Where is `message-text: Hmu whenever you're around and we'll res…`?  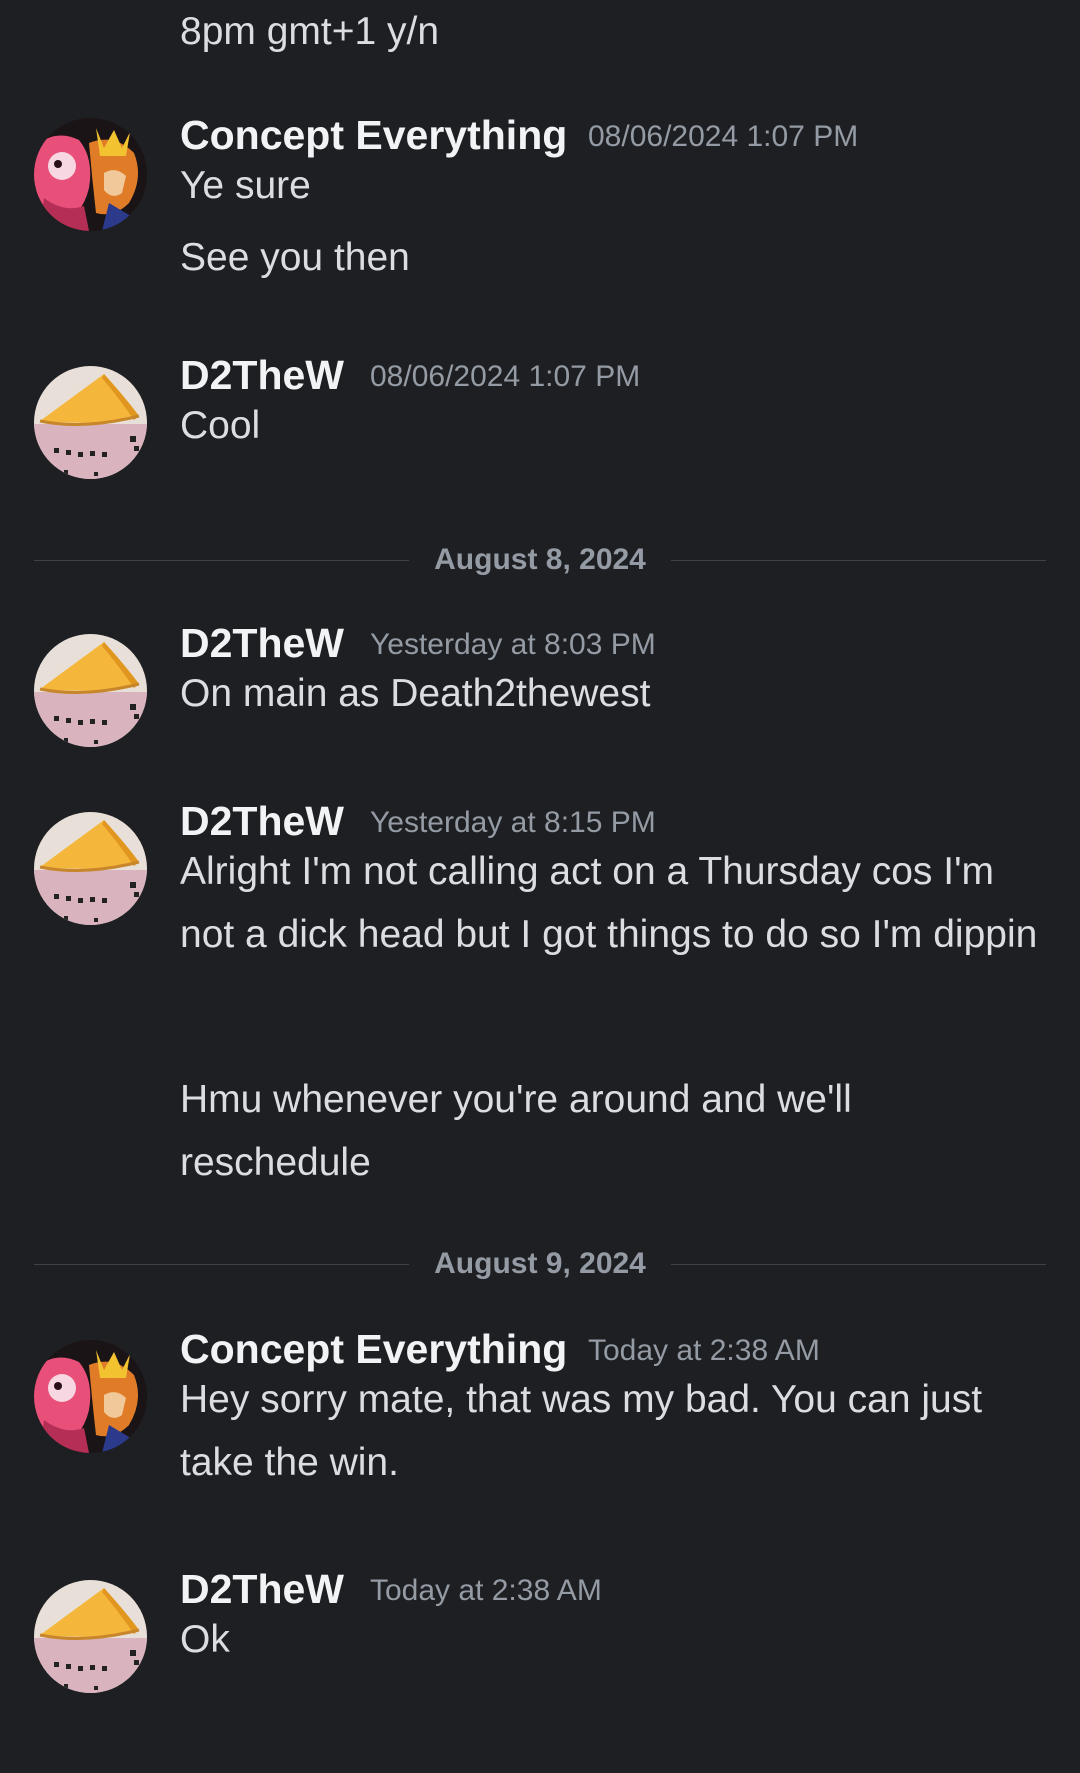
message-text: Hmu whenever you're around and we'll res… is located at coordinates (516, 1131).